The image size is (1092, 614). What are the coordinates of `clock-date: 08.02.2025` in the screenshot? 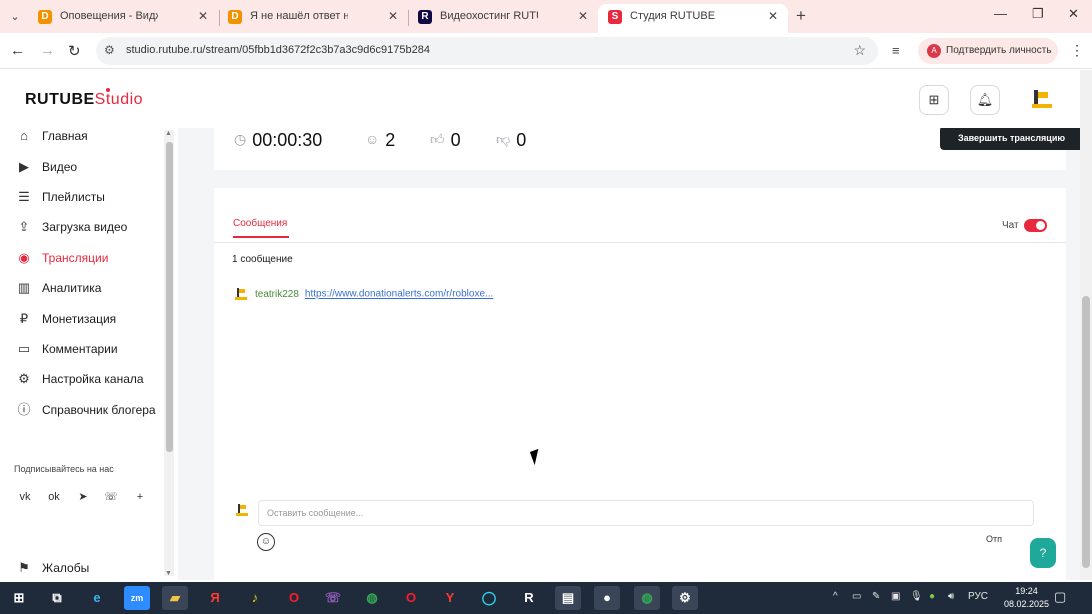 It's located at (1027, 604).